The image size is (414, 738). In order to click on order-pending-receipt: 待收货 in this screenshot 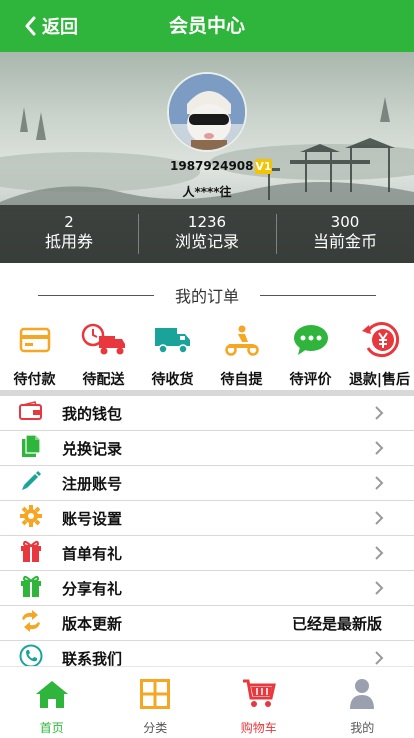, I will do `click(172, 355)`.